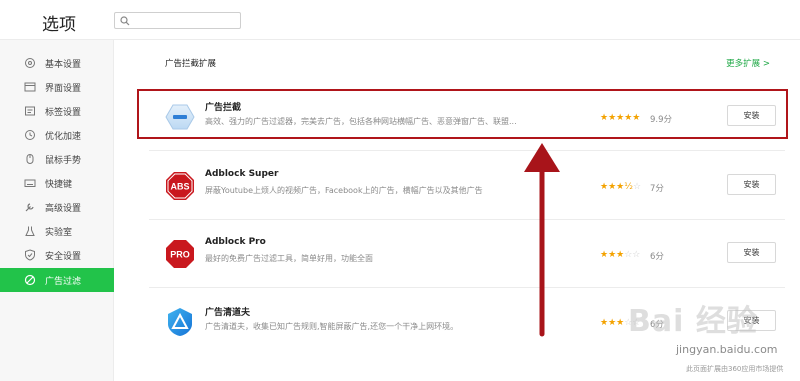 This screenshot has width=800, height=381. I want to click on sidebar-item-label: 界面设置, so click(63, 89).